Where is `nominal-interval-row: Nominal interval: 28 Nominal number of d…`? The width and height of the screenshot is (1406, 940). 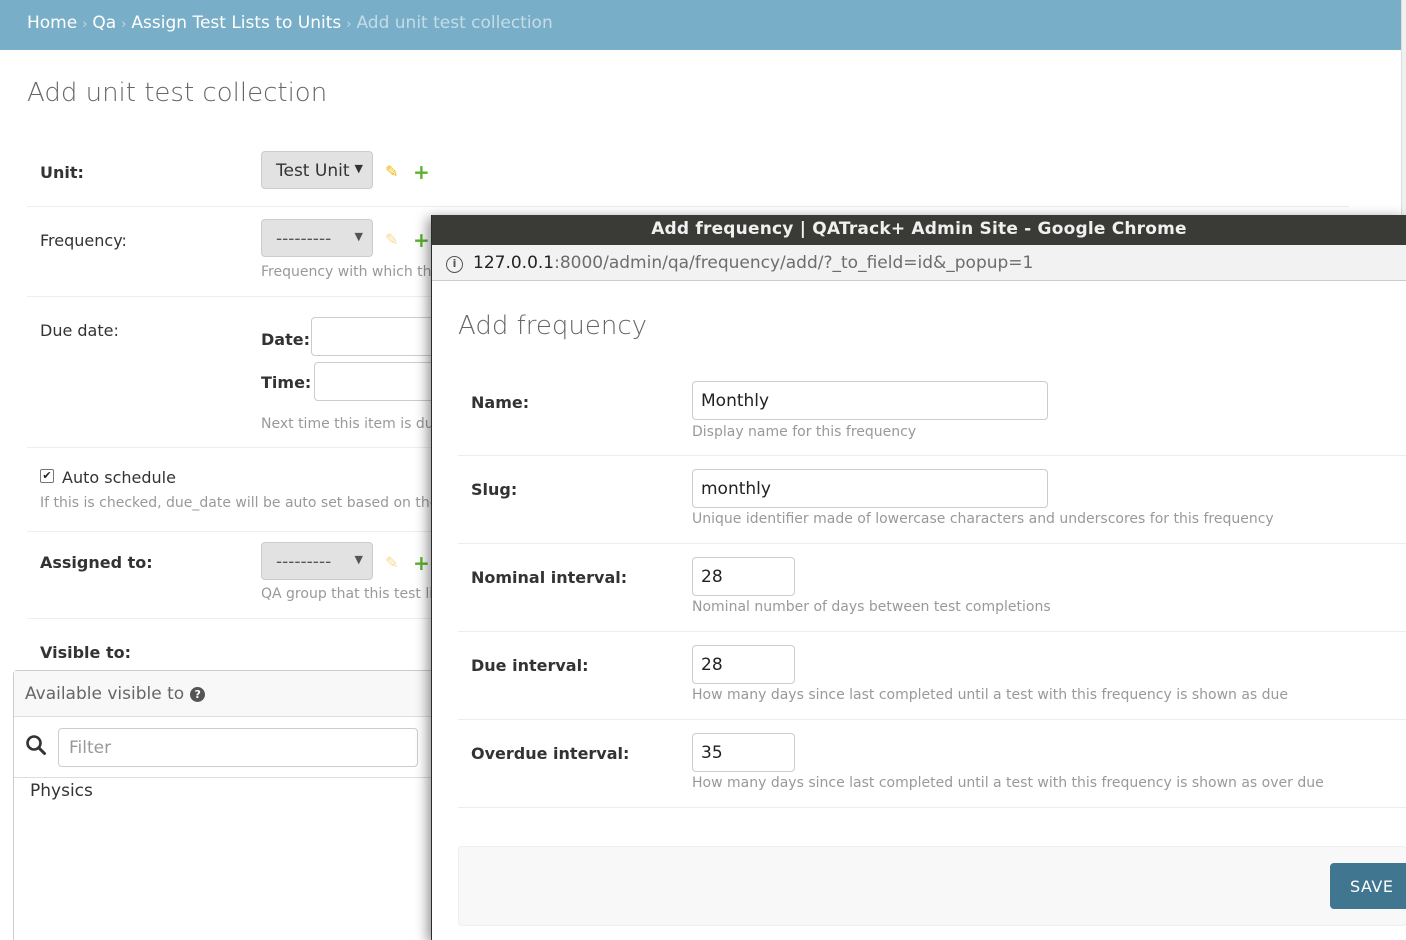 nominal-interval-row: Nominal interval: 28 Nominal number of d… is located at coordinates (932, 588).